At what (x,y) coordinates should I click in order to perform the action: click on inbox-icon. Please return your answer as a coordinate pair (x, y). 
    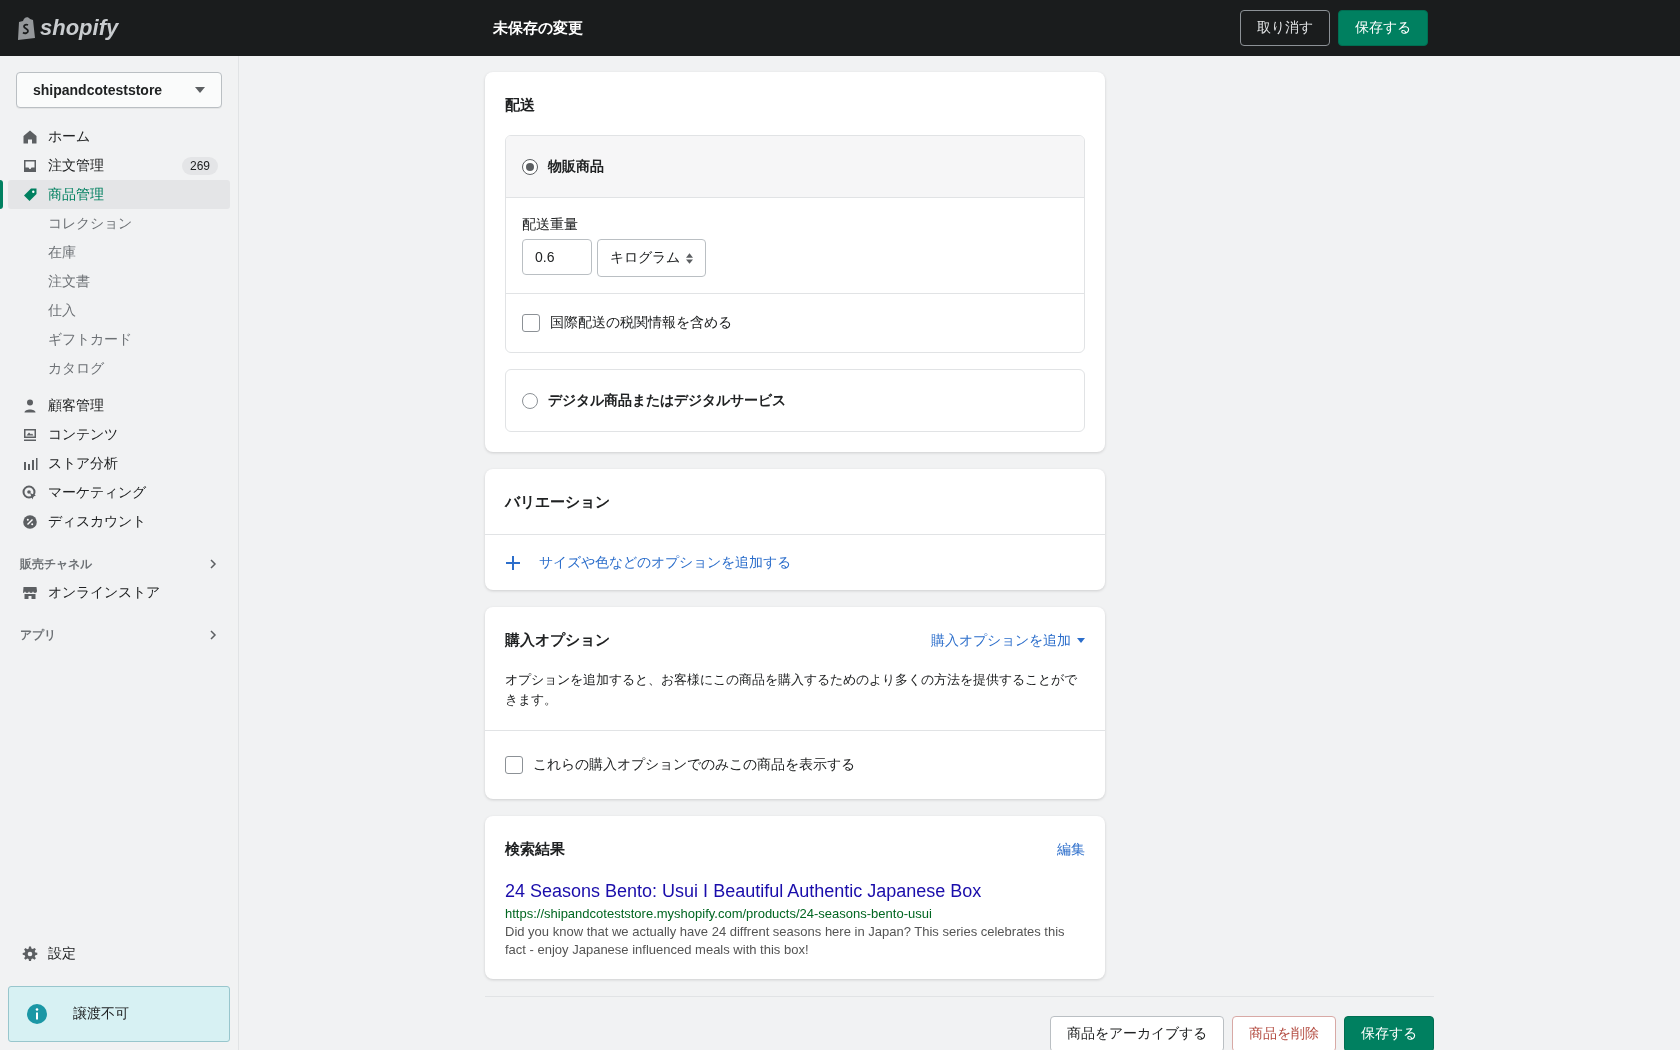
    Looking at the image, I should click on (30, 165).